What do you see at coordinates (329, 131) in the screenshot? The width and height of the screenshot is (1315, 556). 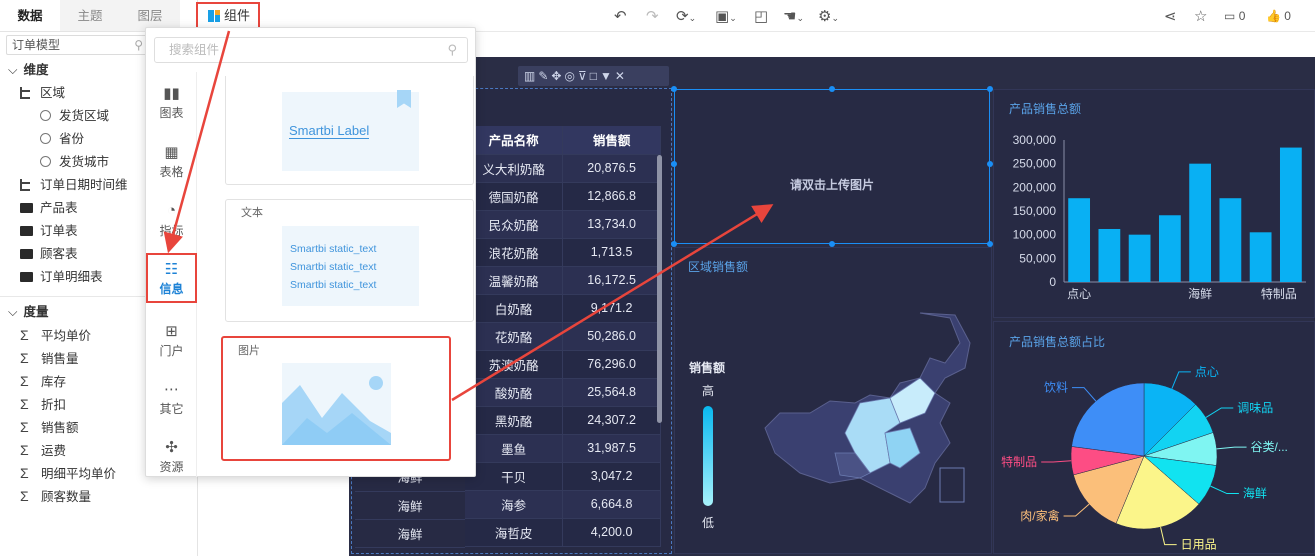 I see `label-preview-text: Smartbi Label` at bounding box center [329, 131].